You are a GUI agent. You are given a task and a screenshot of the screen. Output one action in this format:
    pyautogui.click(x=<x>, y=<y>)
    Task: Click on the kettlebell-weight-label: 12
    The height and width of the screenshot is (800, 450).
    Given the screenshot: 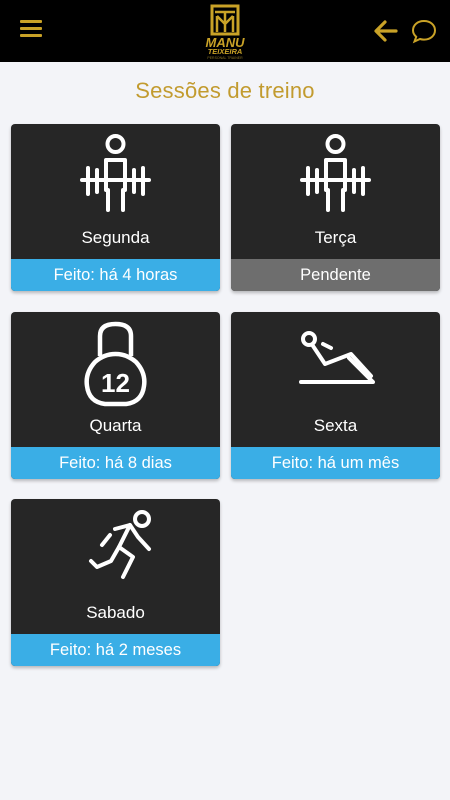 What is the action you would take?
    pyautogui.click(x=115, y=383)
    